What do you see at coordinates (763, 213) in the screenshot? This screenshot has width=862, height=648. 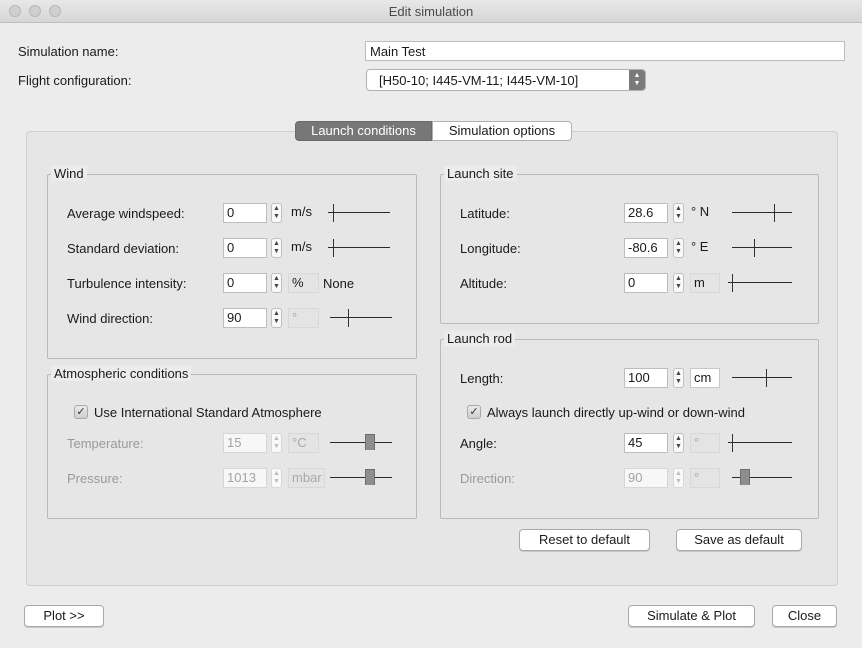 I see `latitude-slider` at bounding box center [763, 213].